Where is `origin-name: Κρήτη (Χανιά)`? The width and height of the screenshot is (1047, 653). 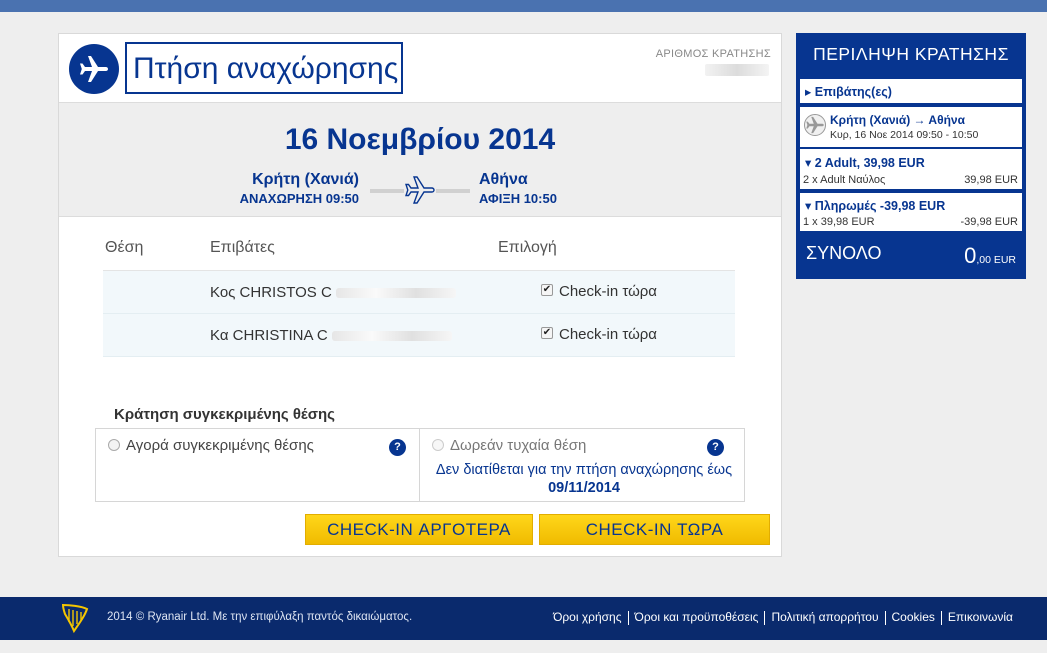 origin-name: Κρήτη (Χανιά) is located at coordinates (305, 179).